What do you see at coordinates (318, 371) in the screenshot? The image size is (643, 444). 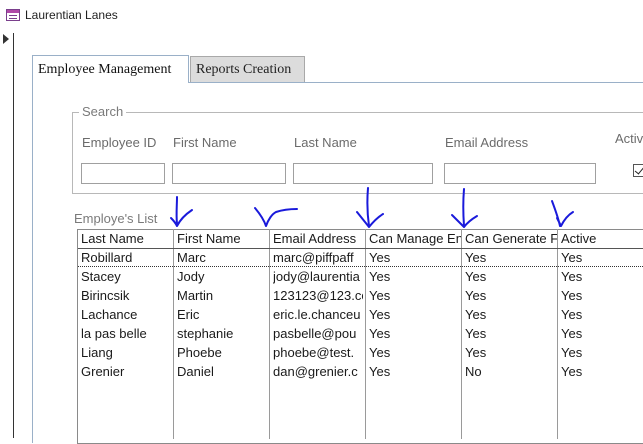 I see `email-cell: dan@grenier.c` at bounding box center [318, 371].